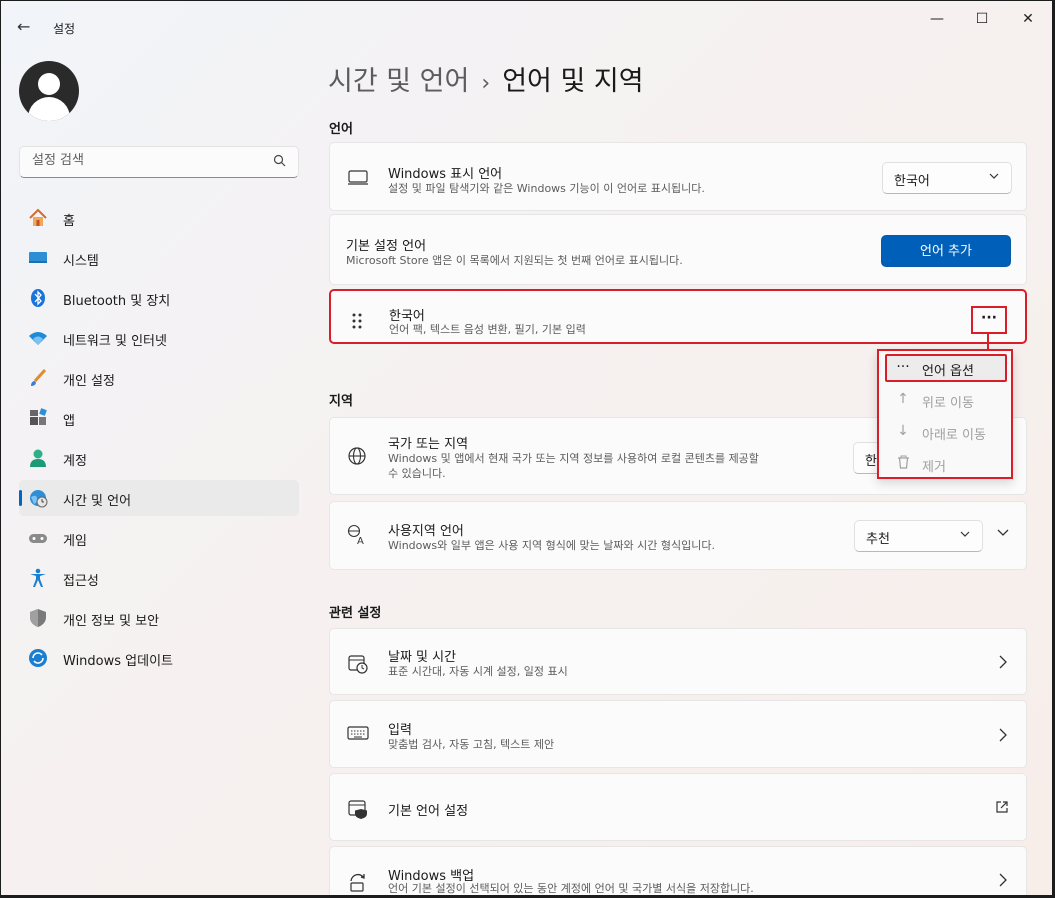 This screenshot has width=1055, height=898. I want to click on menu-item-remove: 제거, so click(946, 464).